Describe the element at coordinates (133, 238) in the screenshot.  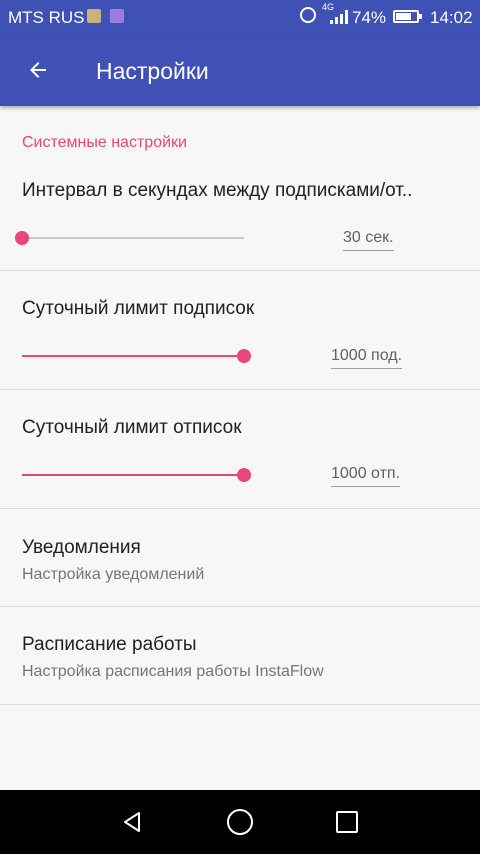
I see `slider-track` at that location.